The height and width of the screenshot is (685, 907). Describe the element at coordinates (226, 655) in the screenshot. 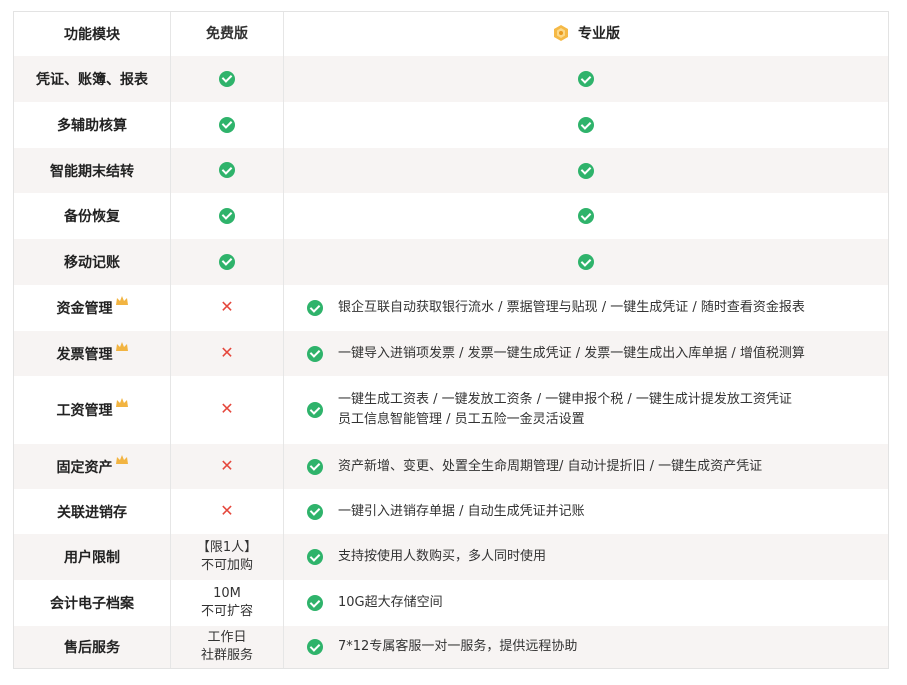

I see `free-text-line: 社群服务` at that location.